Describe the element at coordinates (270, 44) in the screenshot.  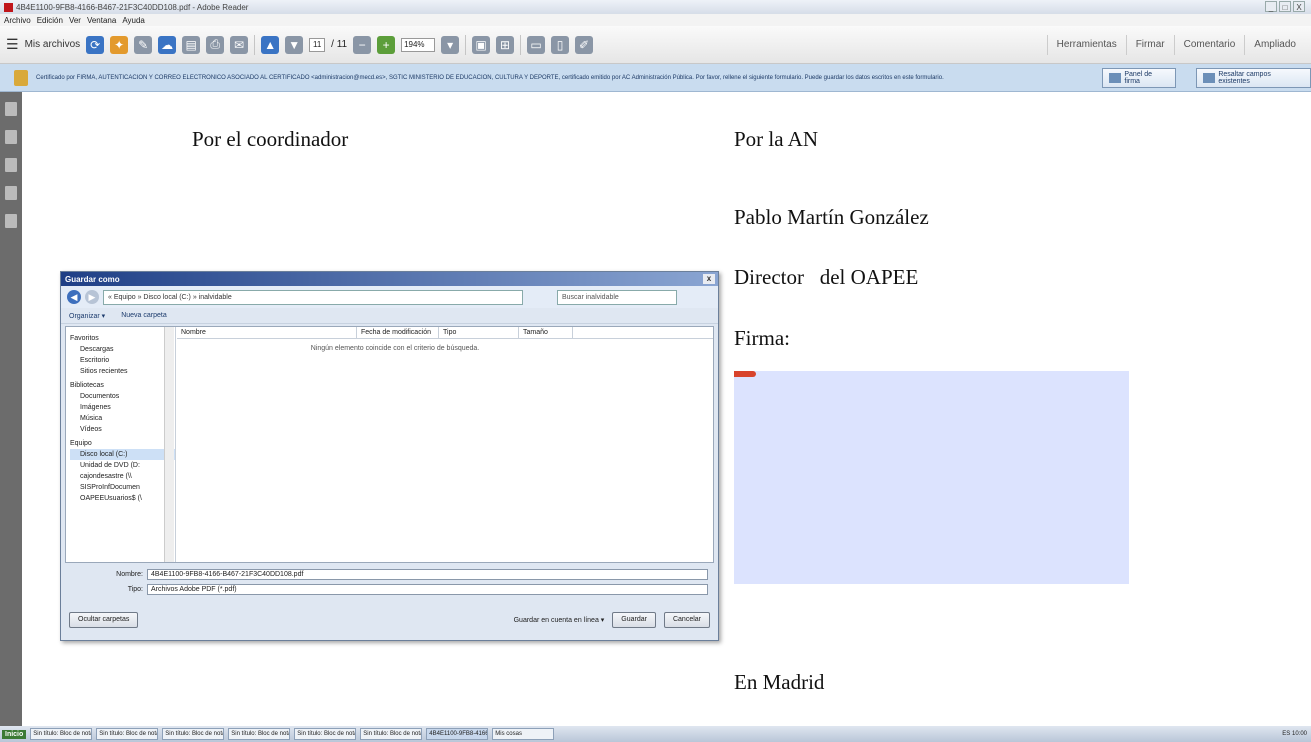
I see `prev-page-icon: ▲` at that location.